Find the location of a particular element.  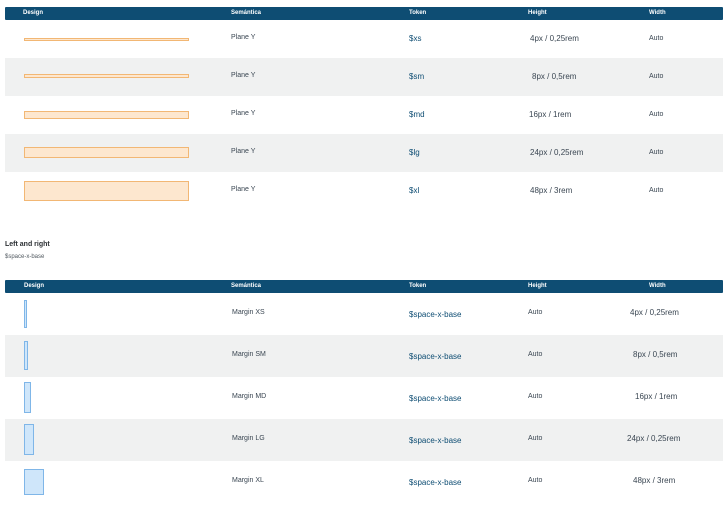

token-cell: $xl is located at coordinates (414, 190).